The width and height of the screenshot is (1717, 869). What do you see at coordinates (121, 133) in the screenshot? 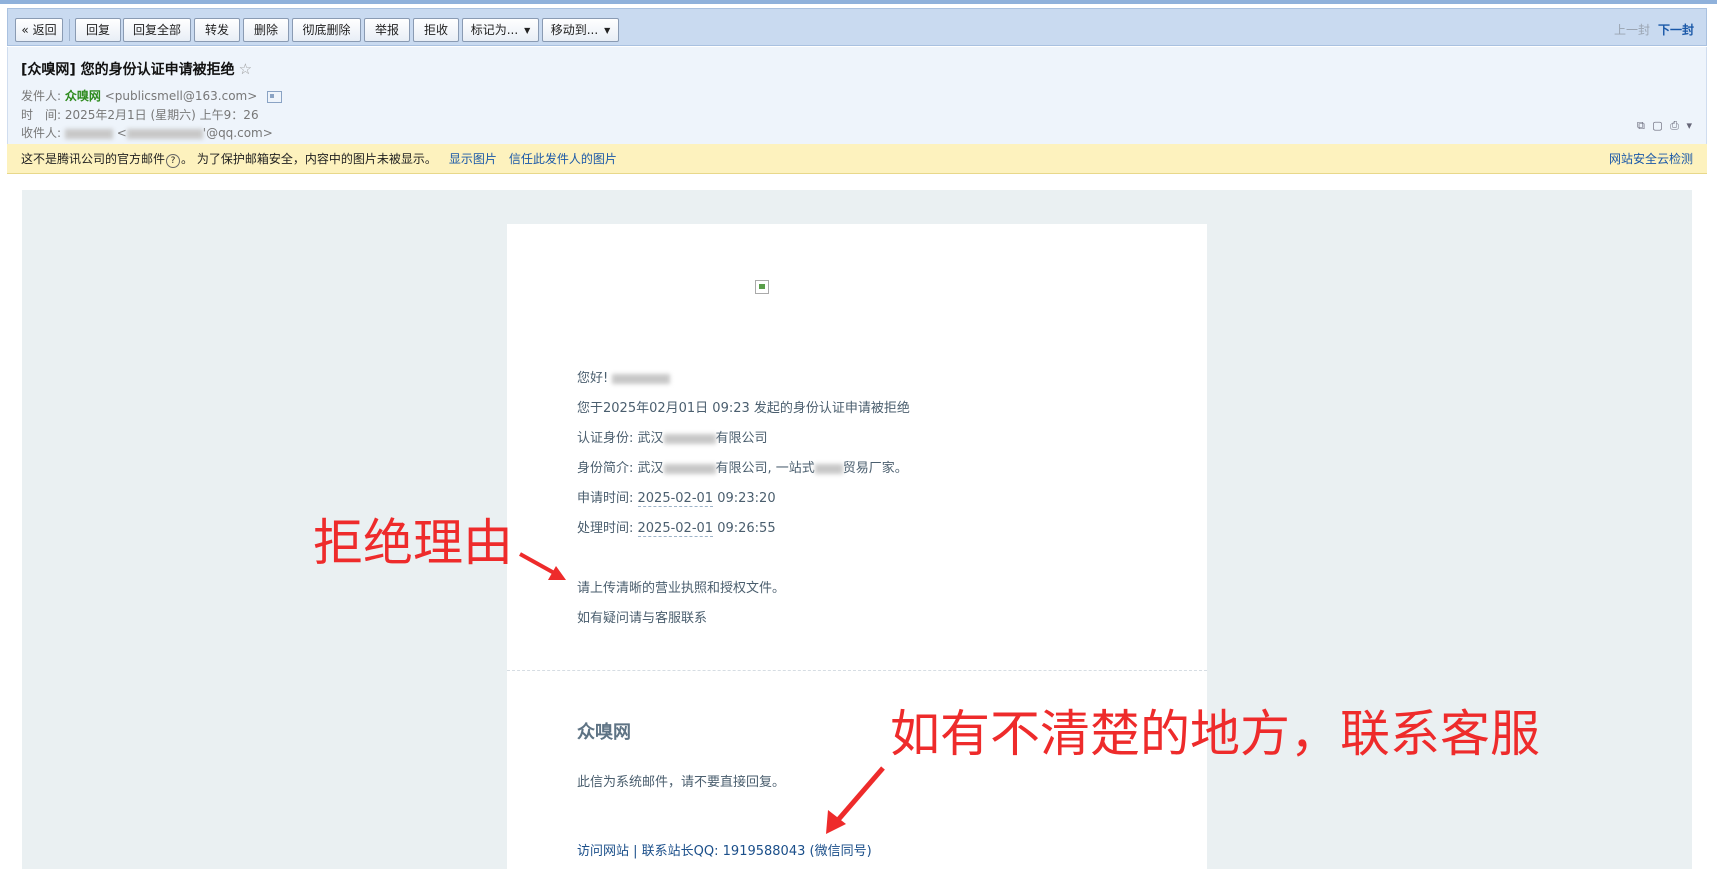
I see `recipient-email-prefix: <` at bounding box center [121, 133].